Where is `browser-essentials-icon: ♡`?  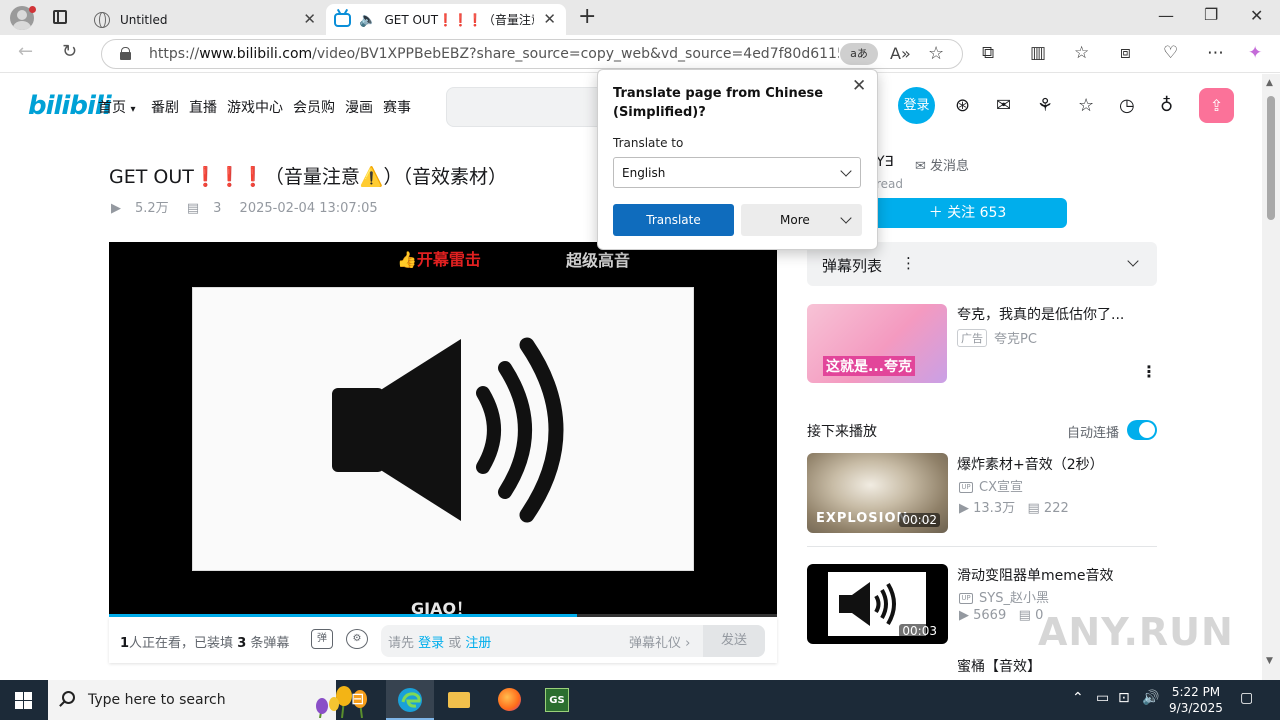 browser-essentials-icon: ♡ is located at coordinates (1170, 53).